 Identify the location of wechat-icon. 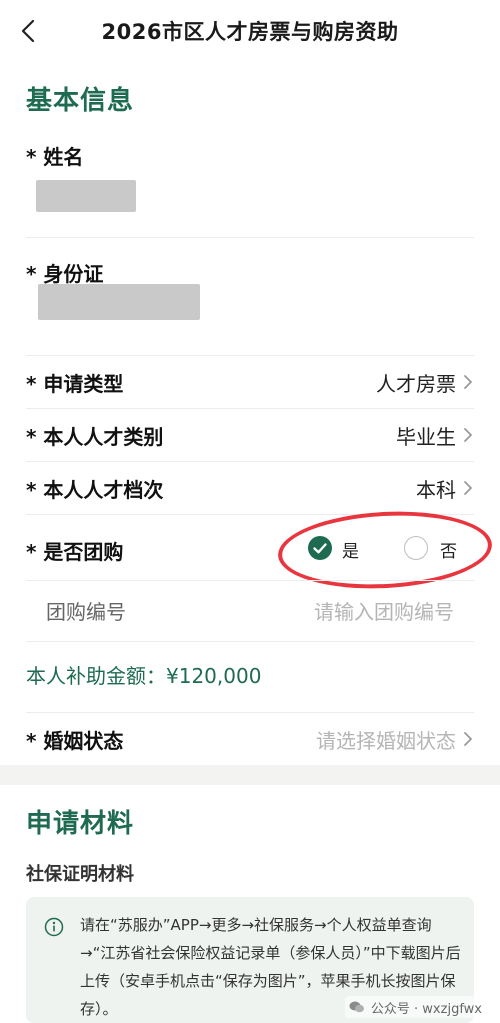
(357, 1007).